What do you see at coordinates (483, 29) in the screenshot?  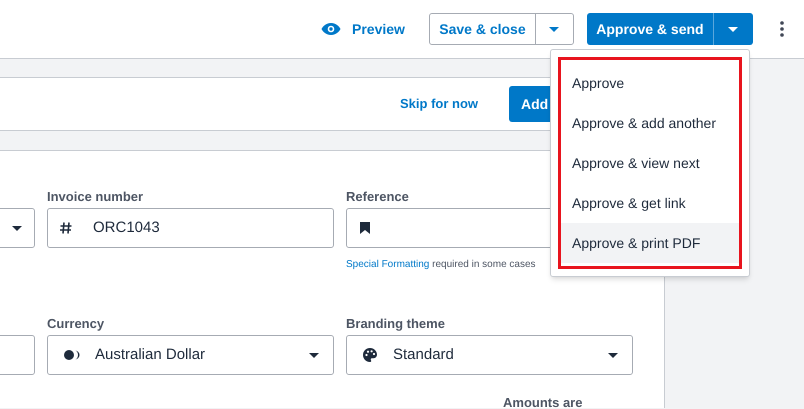 I see `save-close-button: Save & close` at bounding box center [483, 29].